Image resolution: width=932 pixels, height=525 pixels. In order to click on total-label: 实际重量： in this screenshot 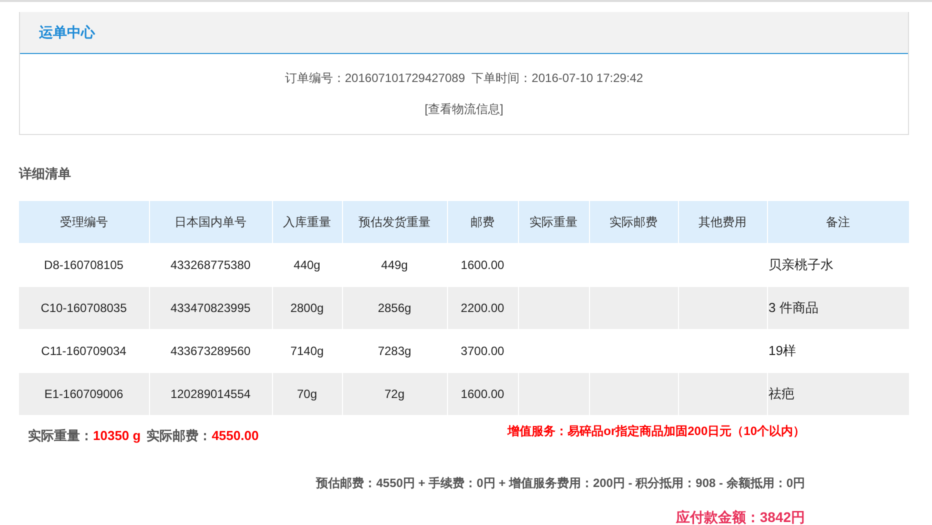, I will do `click(60, 436)`.